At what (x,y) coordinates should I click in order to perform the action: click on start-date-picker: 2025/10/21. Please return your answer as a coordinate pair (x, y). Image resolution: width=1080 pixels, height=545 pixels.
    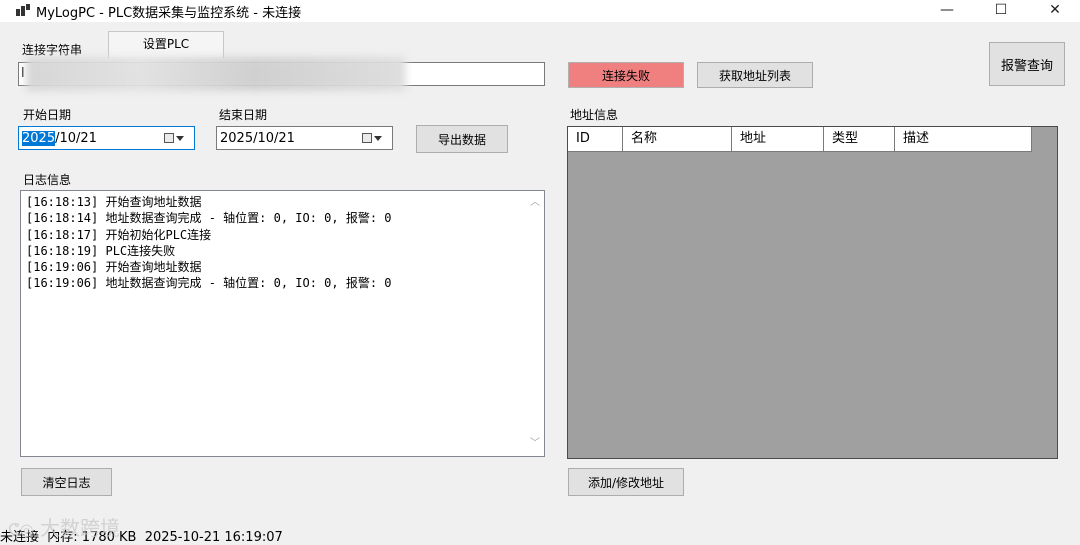
    Looking at the image, I should click on (106, 138).